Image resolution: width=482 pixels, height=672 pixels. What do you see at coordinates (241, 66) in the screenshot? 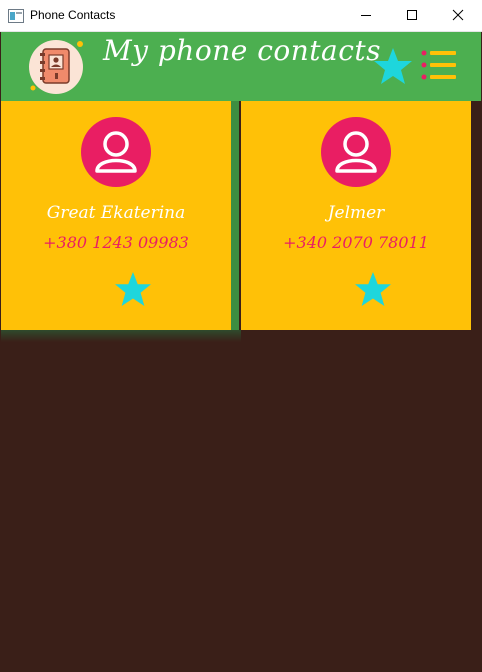
I see `app-header: My phone contacts` at bounding box center [241, 66].